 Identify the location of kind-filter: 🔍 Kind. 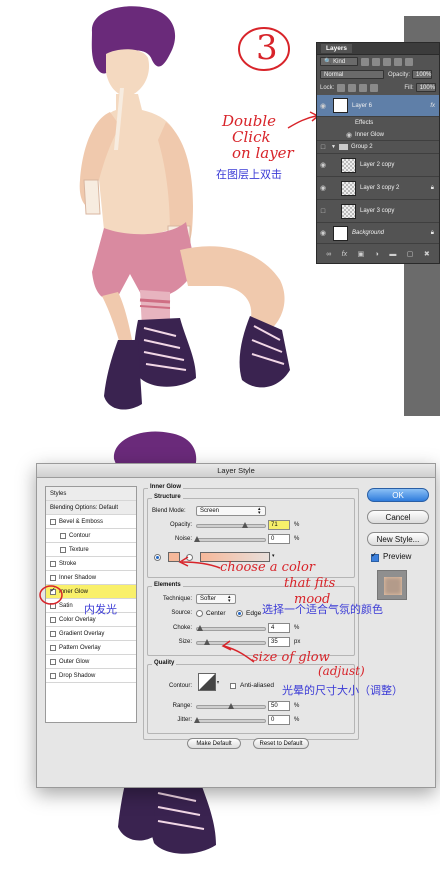
(339, 61).